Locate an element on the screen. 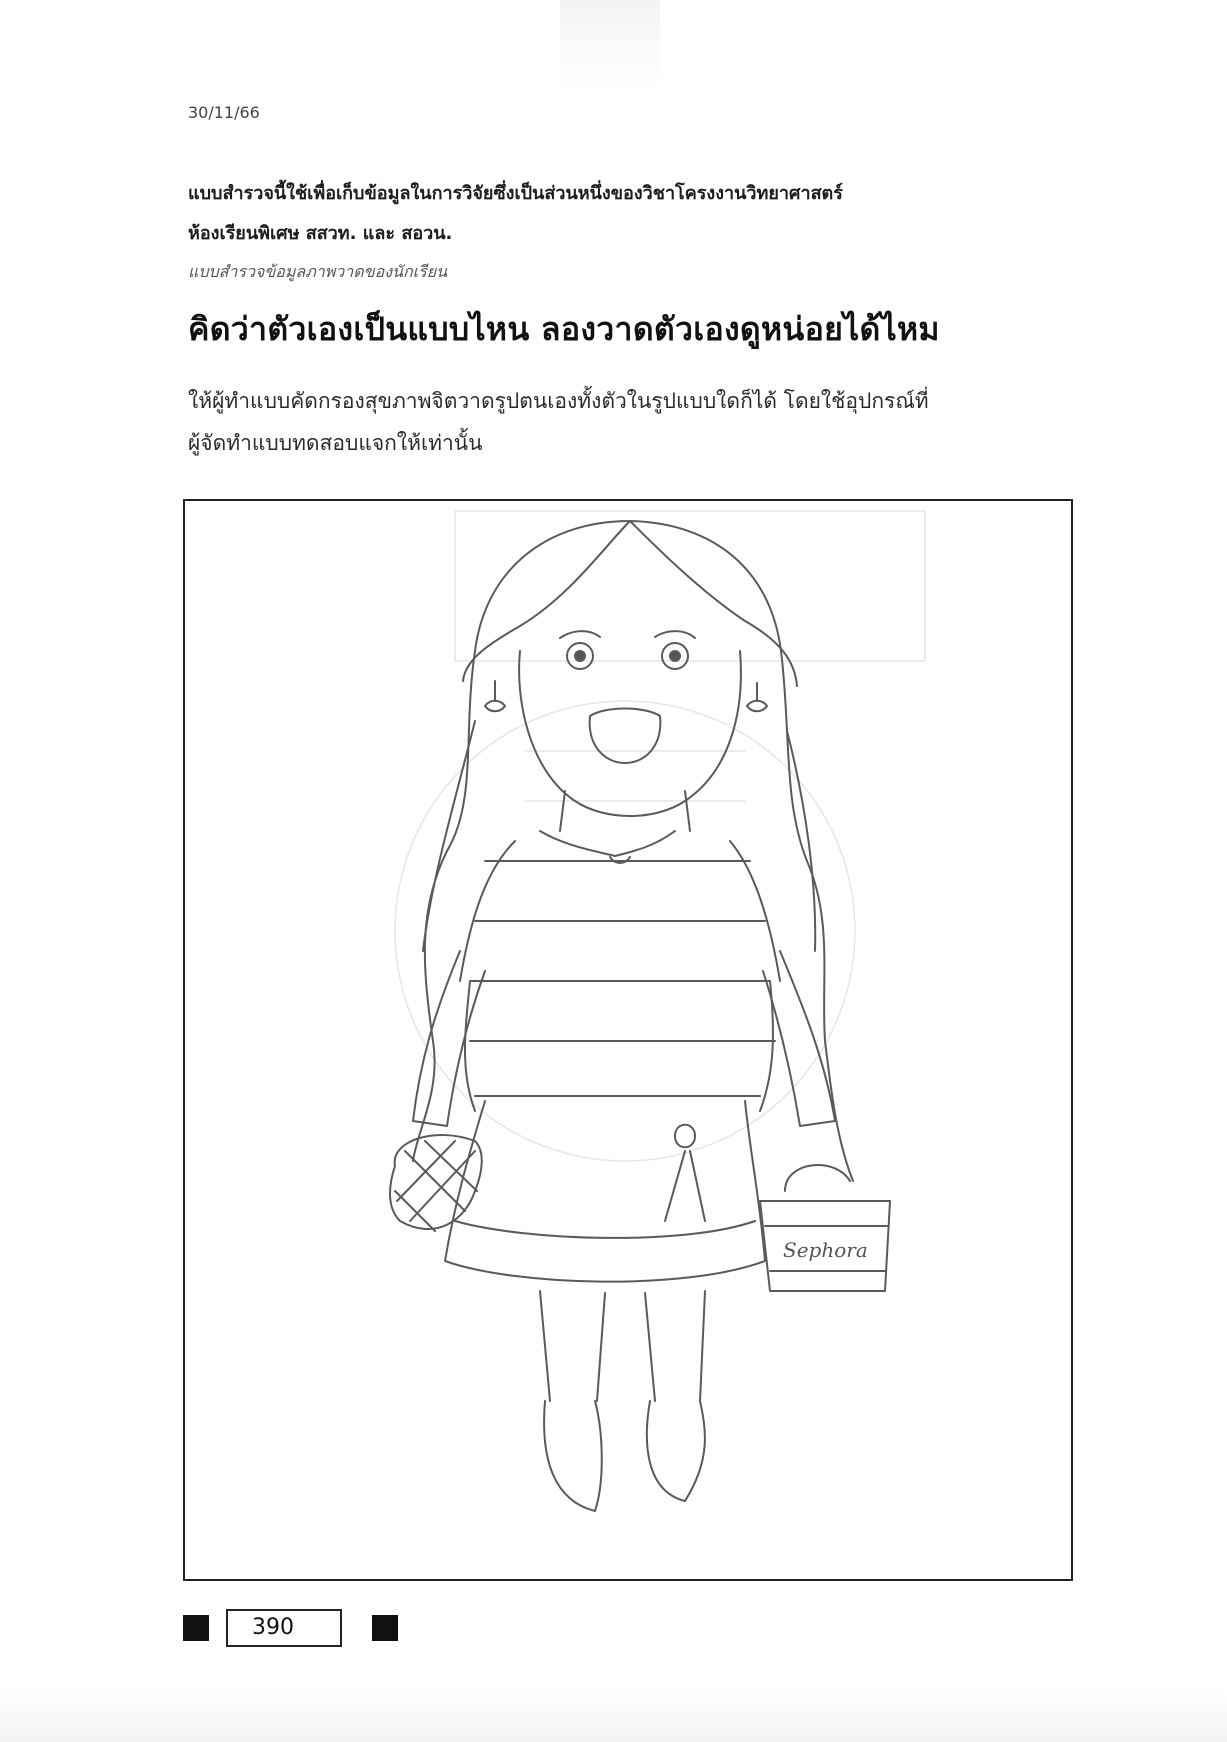 The image size is (1227, 1742). legs is located at coordinates (622, 1346).